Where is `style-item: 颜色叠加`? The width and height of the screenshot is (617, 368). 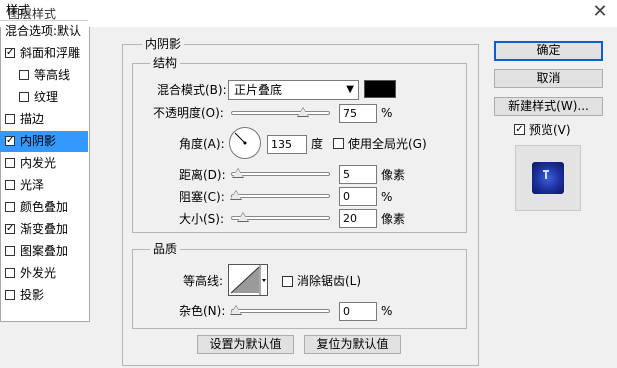 style-item: 颜色叠加 is located at coordinates (44, 207).